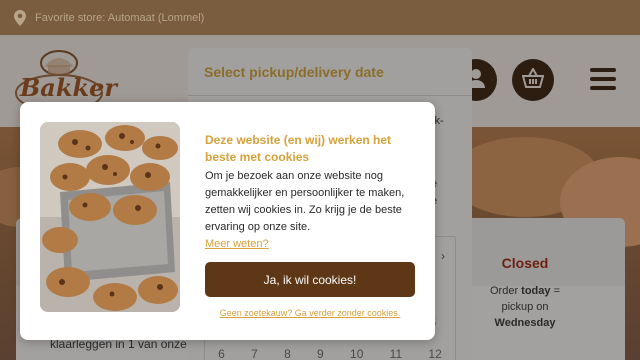 The image size is (640, 360). Describe the element at coordinates (294, 72) in the screenshot. I see `pickup-date-modal-title: Select pickup/delivery date` at that location.